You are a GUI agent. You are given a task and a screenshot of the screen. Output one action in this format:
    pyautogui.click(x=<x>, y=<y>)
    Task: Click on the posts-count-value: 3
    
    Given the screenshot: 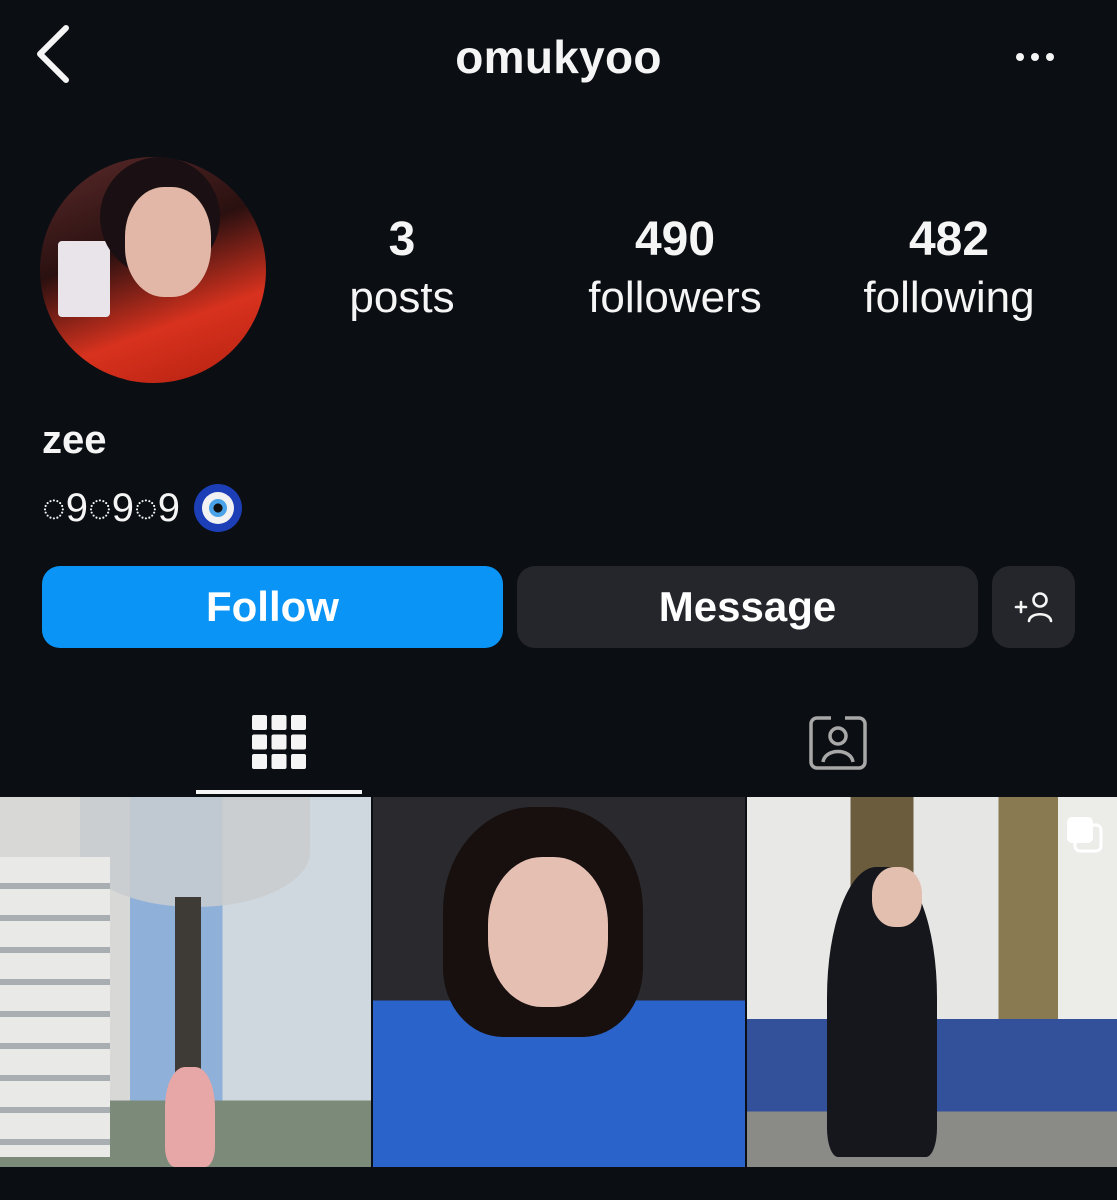 What is the action you would take?
    pyautogui.click(x=402, y=239)
    